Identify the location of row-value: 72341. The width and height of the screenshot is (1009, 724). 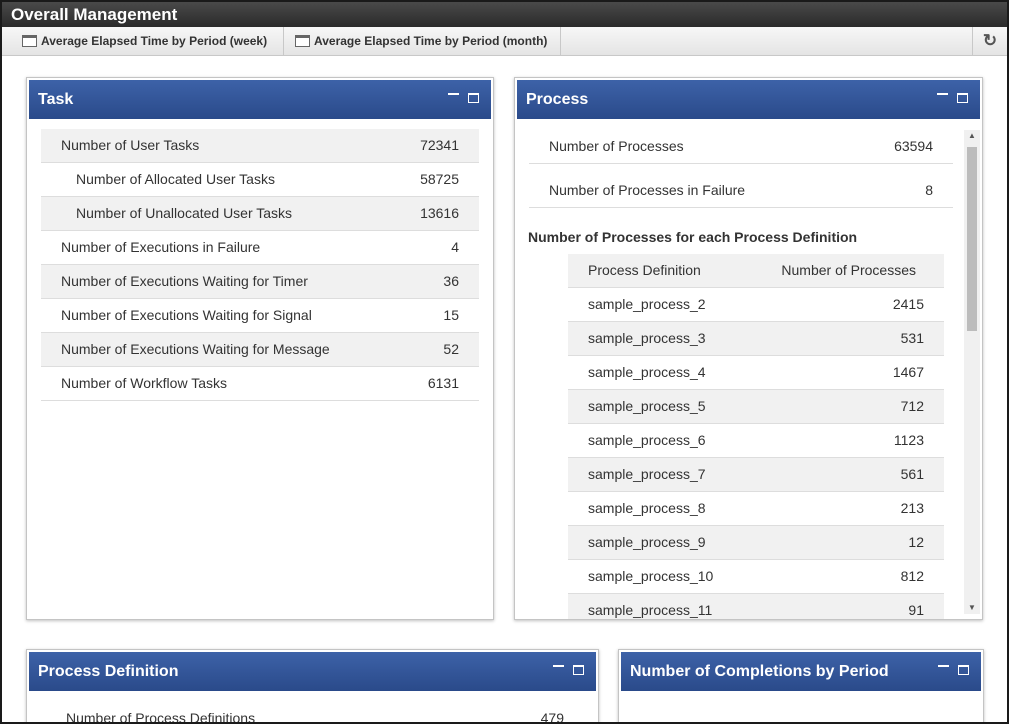
(439, 145).